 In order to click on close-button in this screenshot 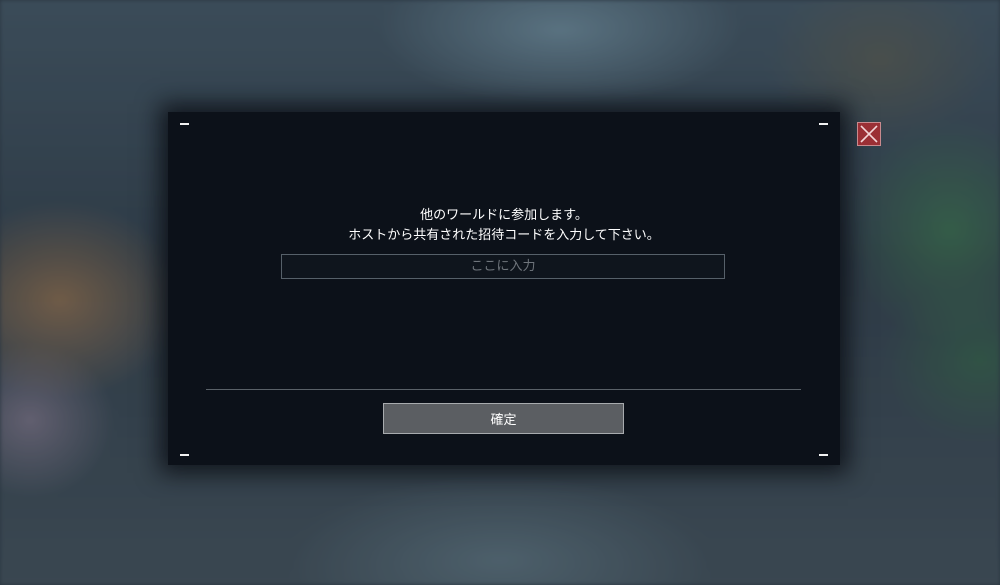, I will do `click(869, 134)`.